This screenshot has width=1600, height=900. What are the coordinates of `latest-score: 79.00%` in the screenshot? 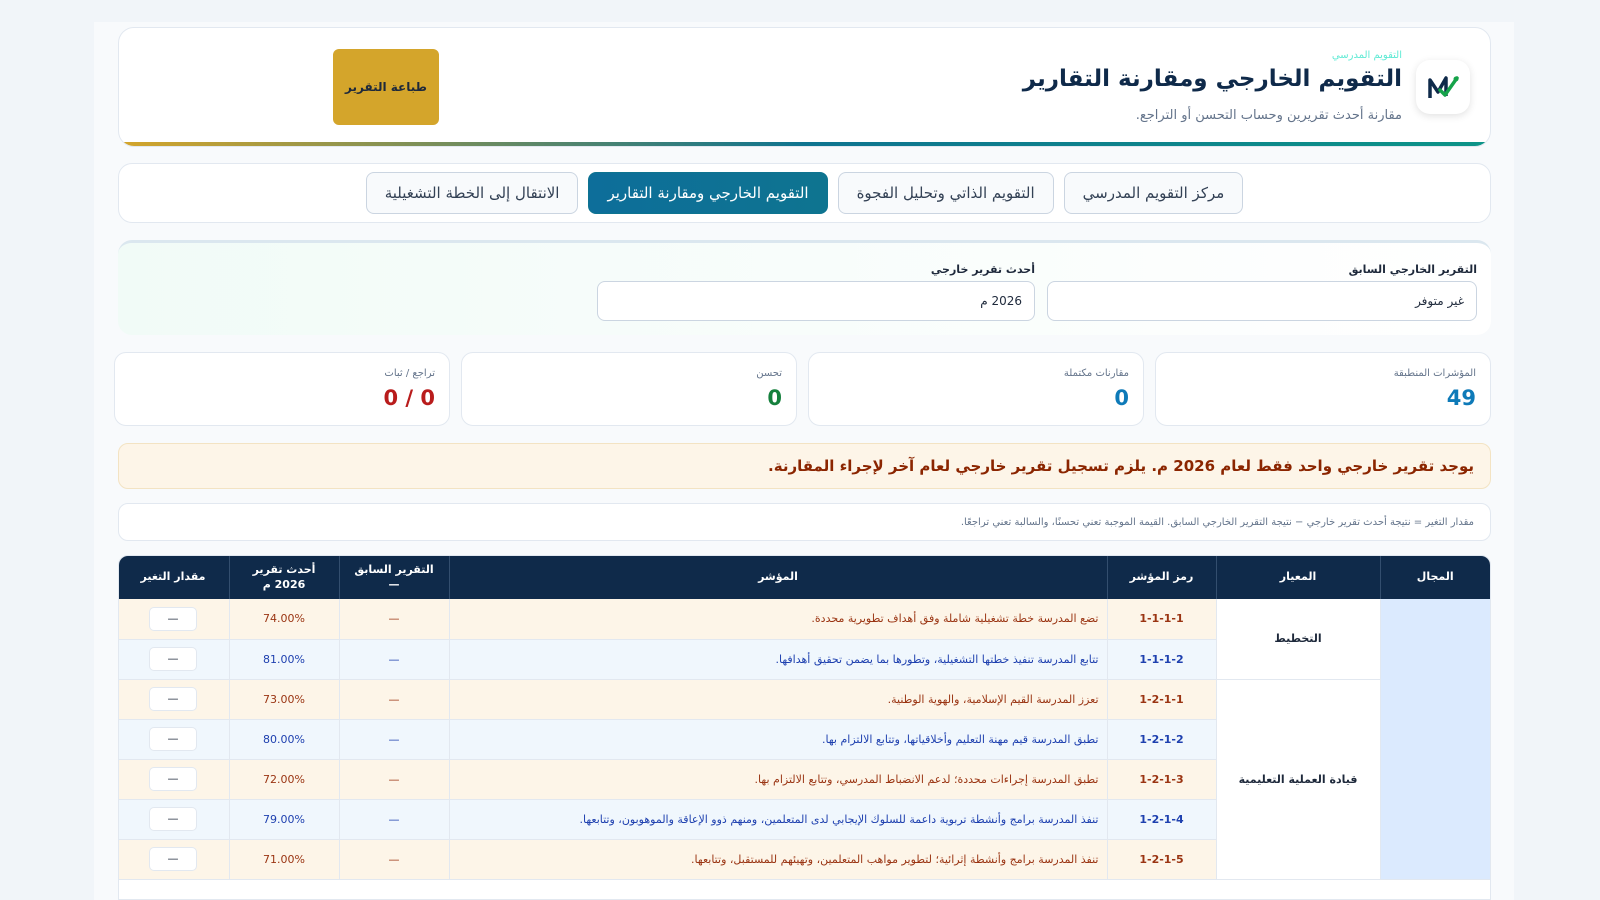 It's located at (283, 819).